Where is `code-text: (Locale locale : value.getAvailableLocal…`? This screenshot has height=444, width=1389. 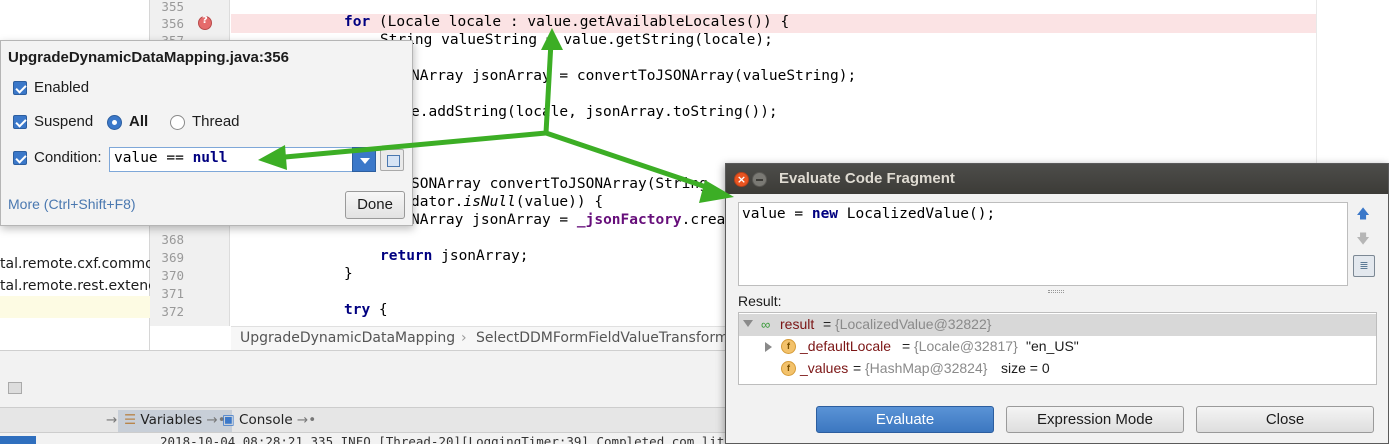 code-text: (Locale locale : value.getAvailableLocal… is located at coordinates (580, 22).